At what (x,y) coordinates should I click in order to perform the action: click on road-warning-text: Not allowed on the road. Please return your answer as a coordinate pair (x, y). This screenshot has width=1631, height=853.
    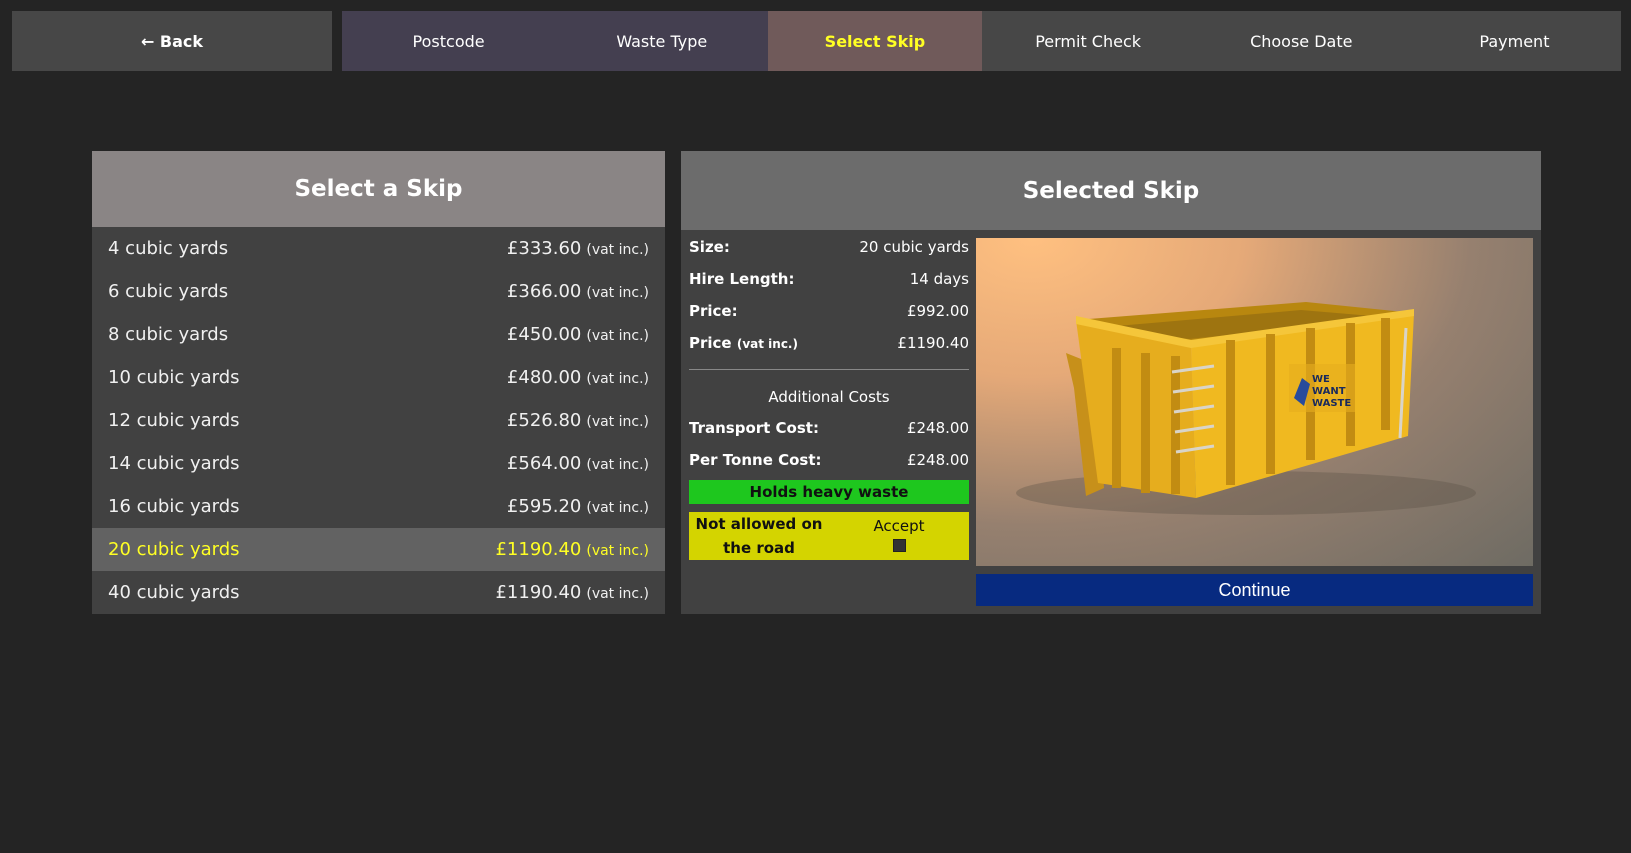
    Looking at the image, I should click on (759, 536).